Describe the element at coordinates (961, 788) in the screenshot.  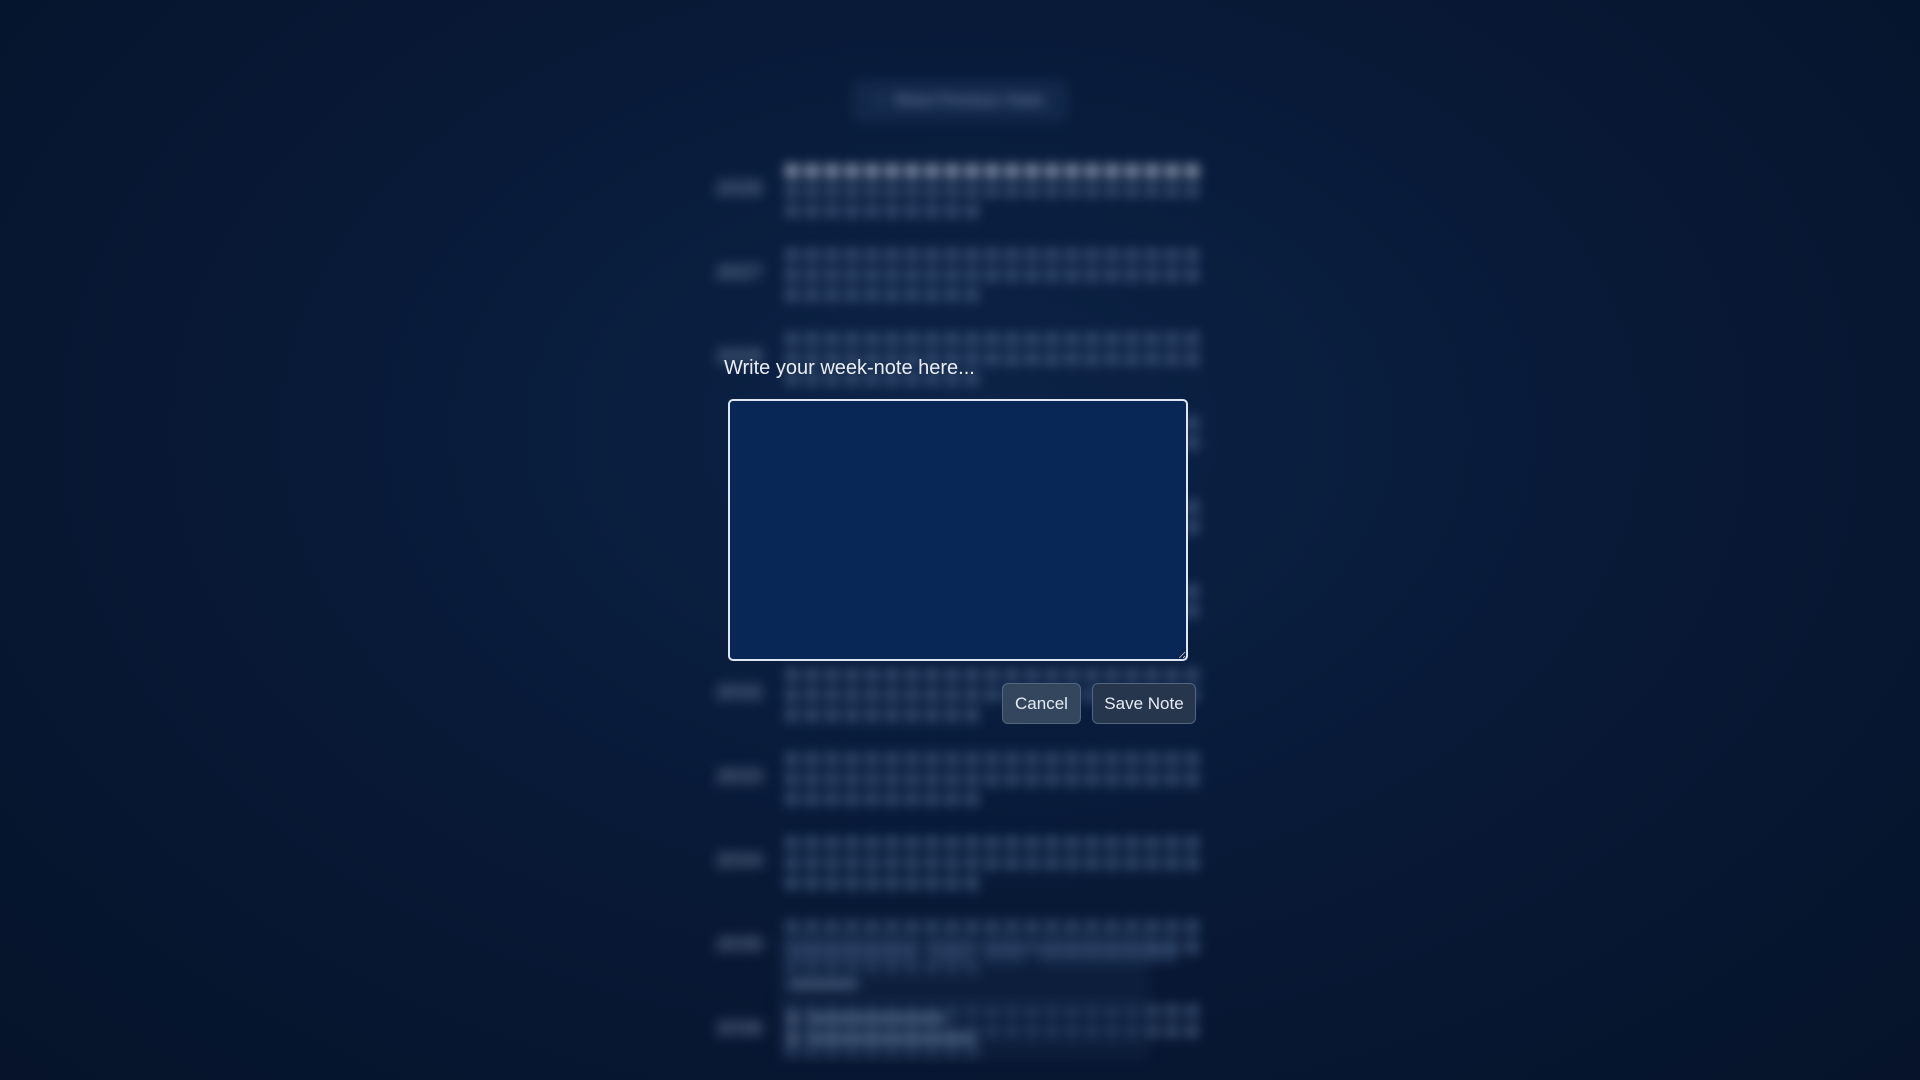
I see `year-row: 2033` at that location.